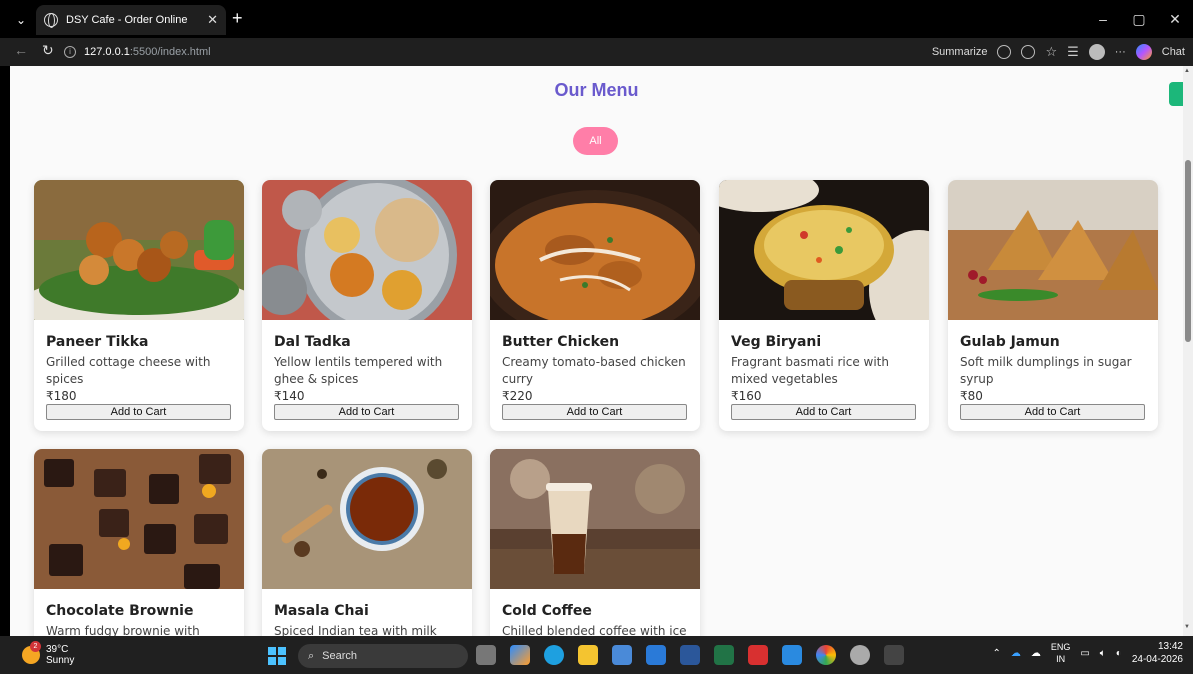  I want to click on volume-icon: 🔈︎, so click(1103, 653).